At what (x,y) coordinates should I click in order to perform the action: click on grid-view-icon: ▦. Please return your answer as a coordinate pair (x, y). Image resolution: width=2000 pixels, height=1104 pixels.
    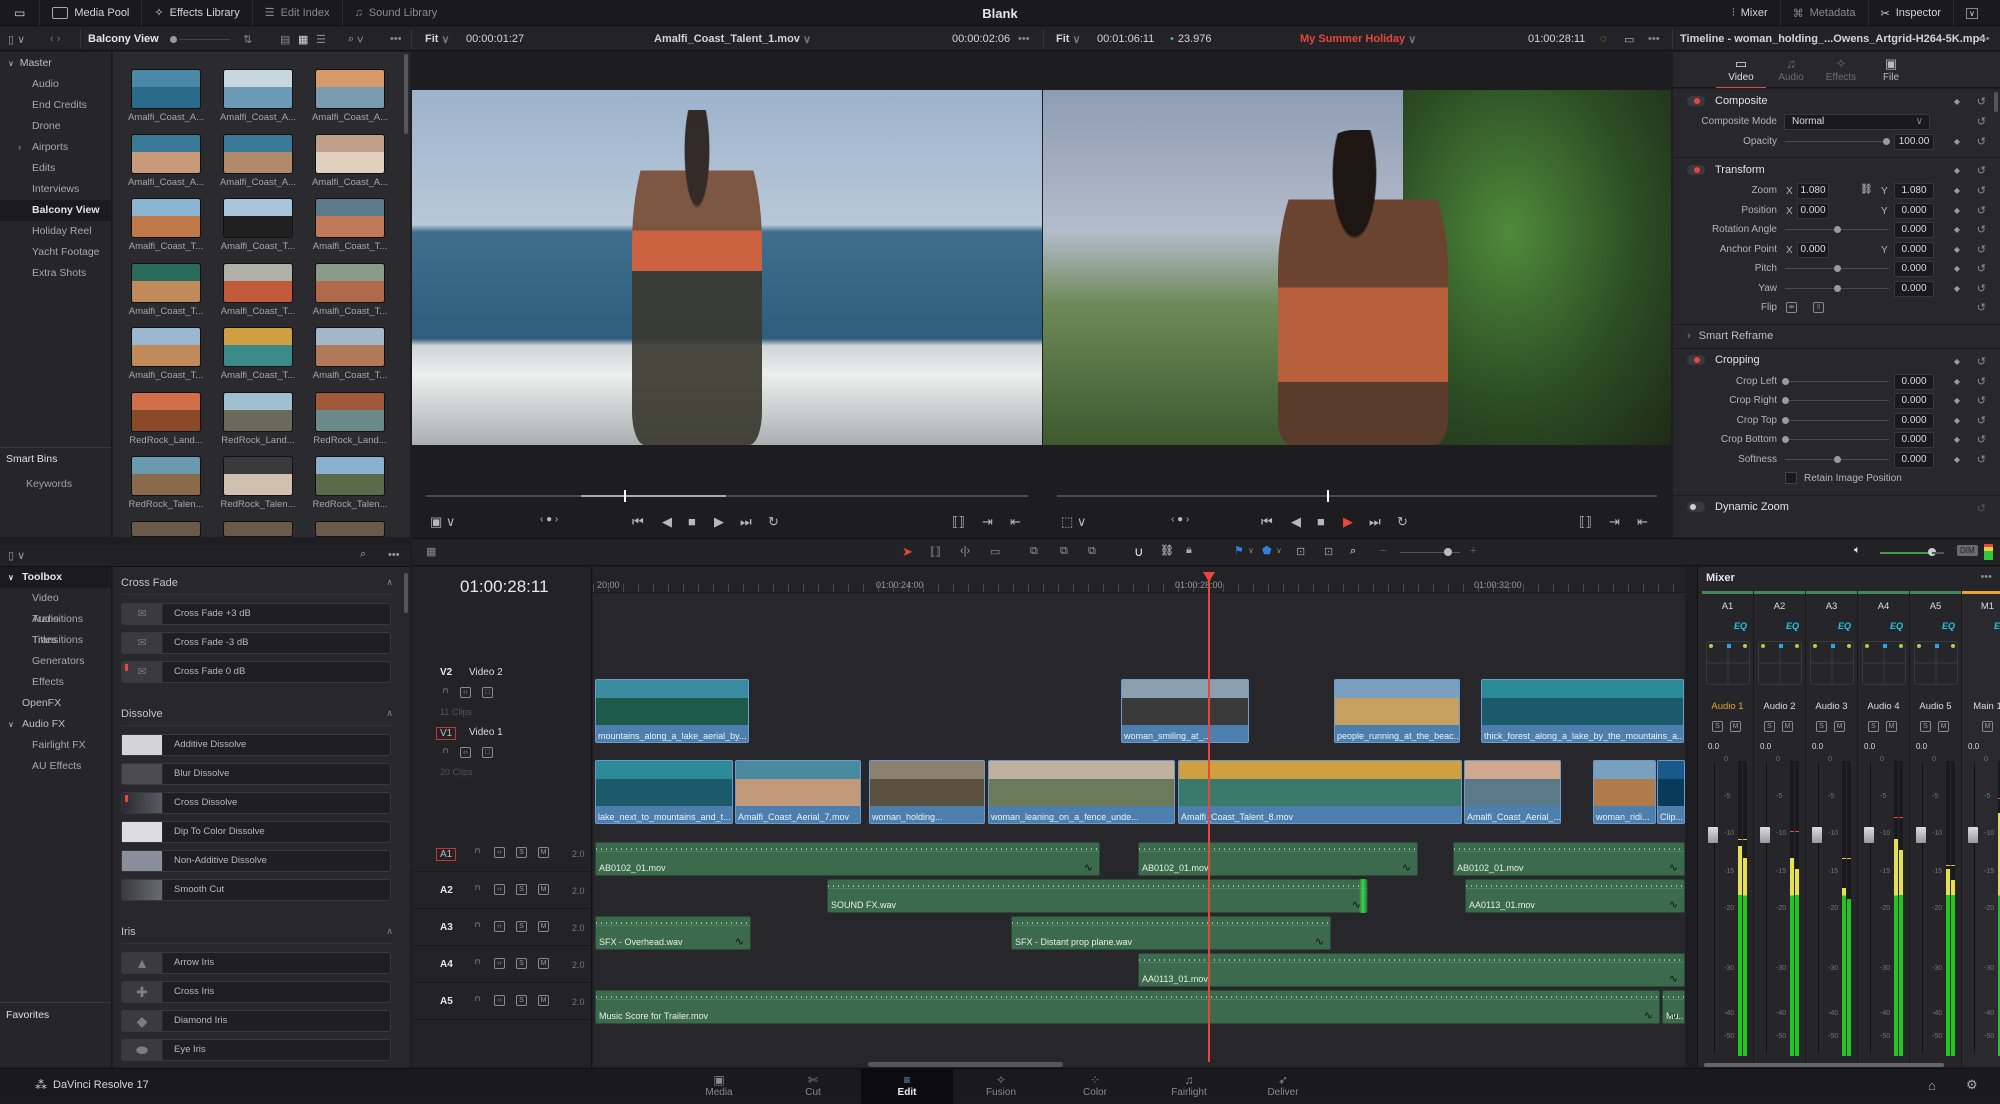
    Looking at the image, I should click on (303, 39).